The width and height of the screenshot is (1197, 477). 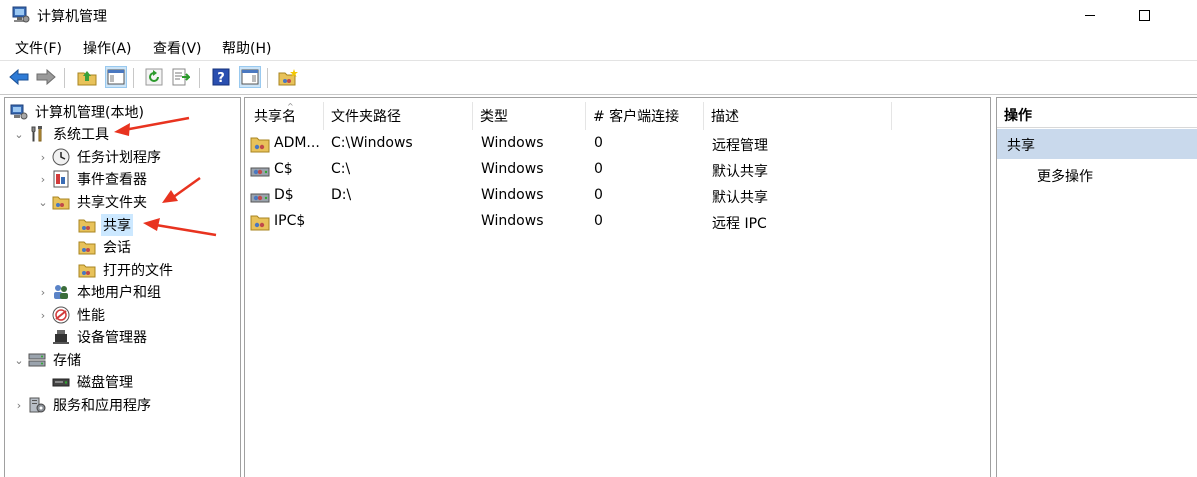 What do you see at coordinates (284, 195) in the screenshot?
I see `cell-share-name: D$` at bounding box center [284, 195].